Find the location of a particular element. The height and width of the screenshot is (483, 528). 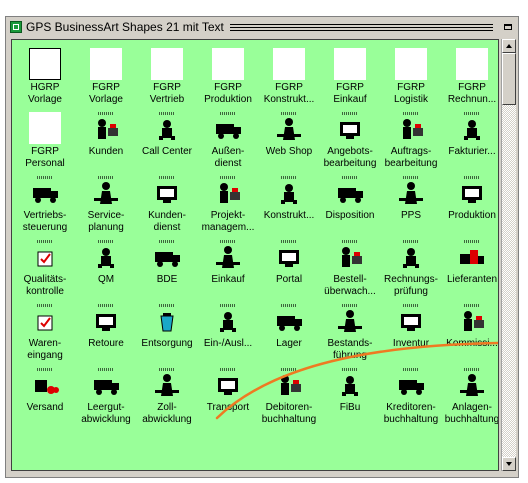

shape-item: Web Shop is located at coordinates (289, 138).